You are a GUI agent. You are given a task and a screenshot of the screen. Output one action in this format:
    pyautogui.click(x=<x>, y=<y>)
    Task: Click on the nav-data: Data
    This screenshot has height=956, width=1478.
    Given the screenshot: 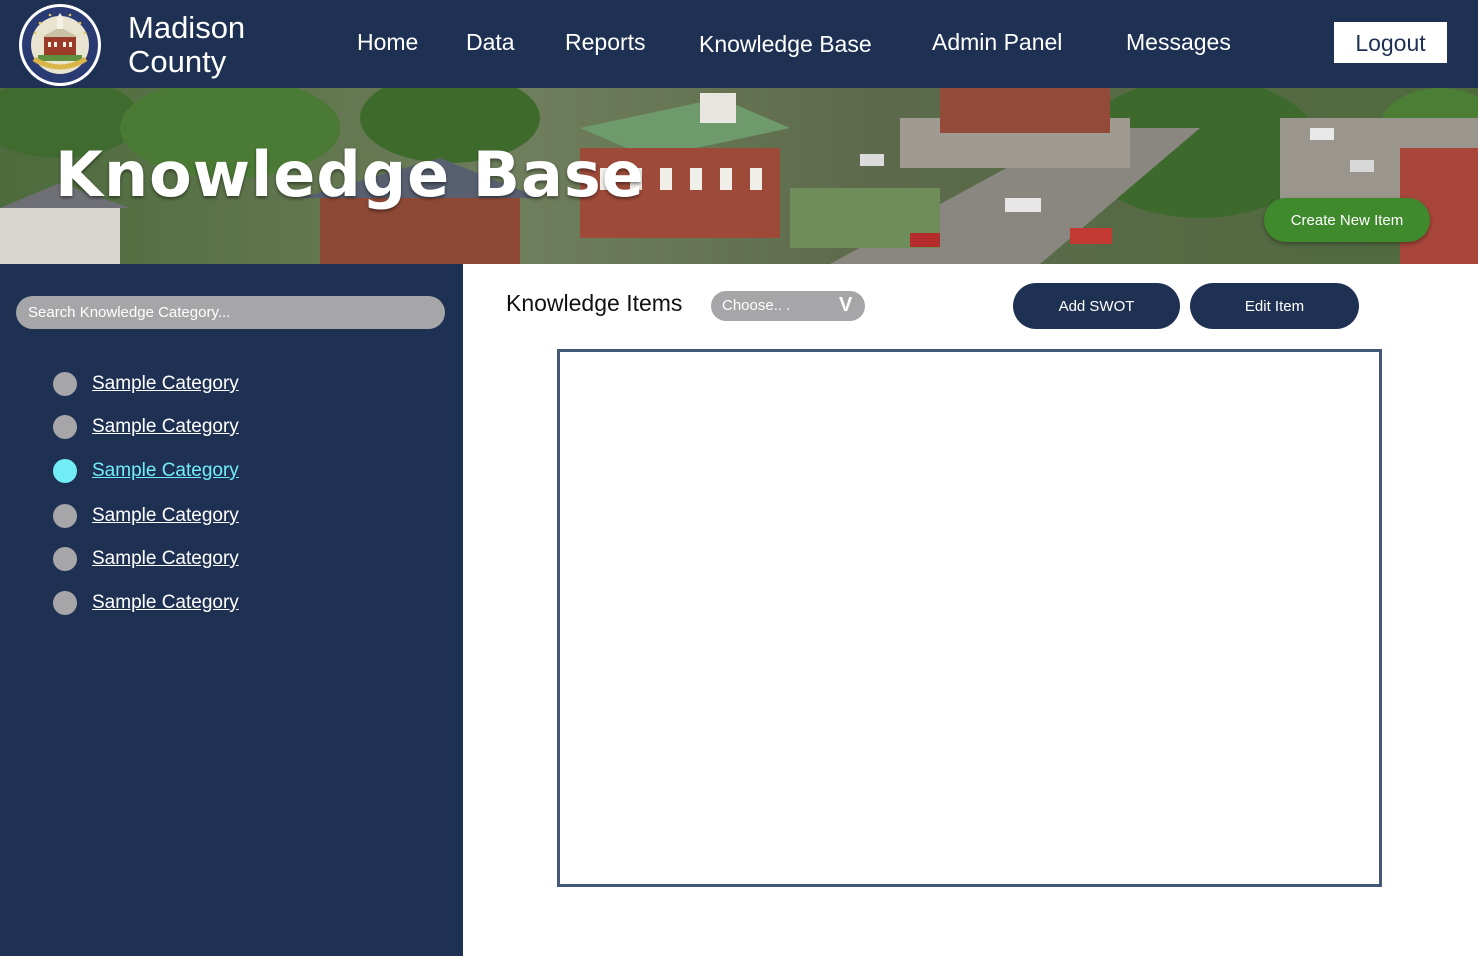 What is the action you would take?
    pyautogui.click(x=490, y=42)
    